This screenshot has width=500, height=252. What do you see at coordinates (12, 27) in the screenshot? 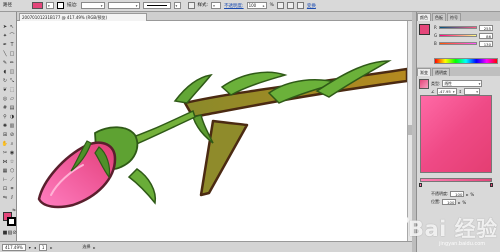
I see `direct-select-tool-icon: ↖` at bounding box center [12, 27].